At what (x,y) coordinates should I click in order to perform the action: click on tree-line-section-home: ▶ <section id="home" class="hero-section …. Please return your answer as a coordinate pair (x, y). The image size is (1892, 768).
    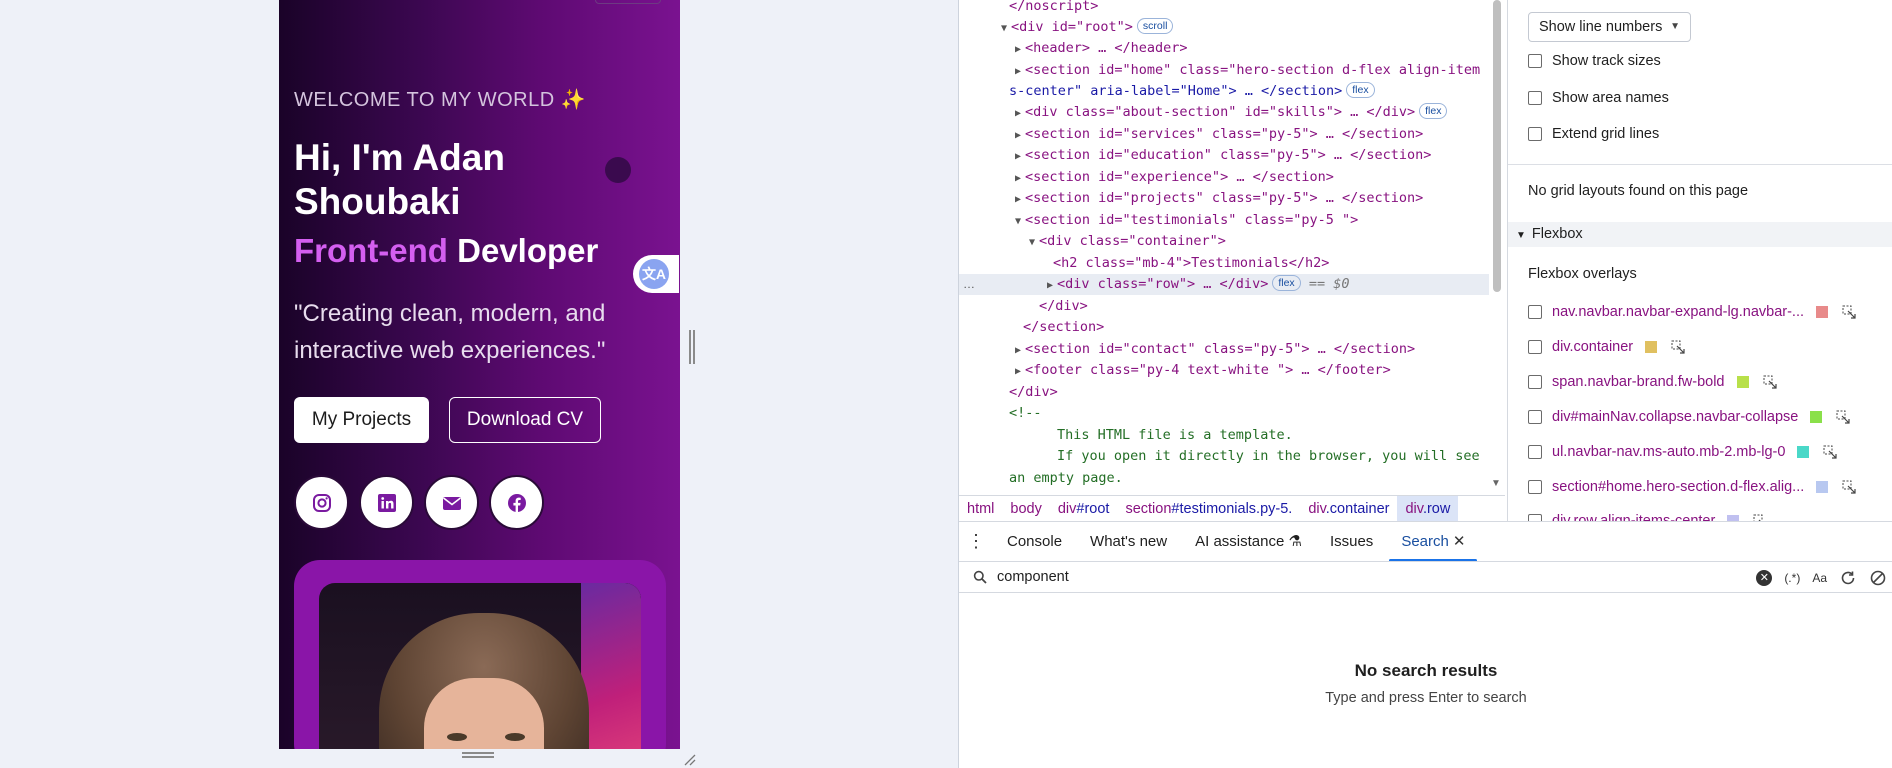
    Looking at the image, I should click on (1247, 70).